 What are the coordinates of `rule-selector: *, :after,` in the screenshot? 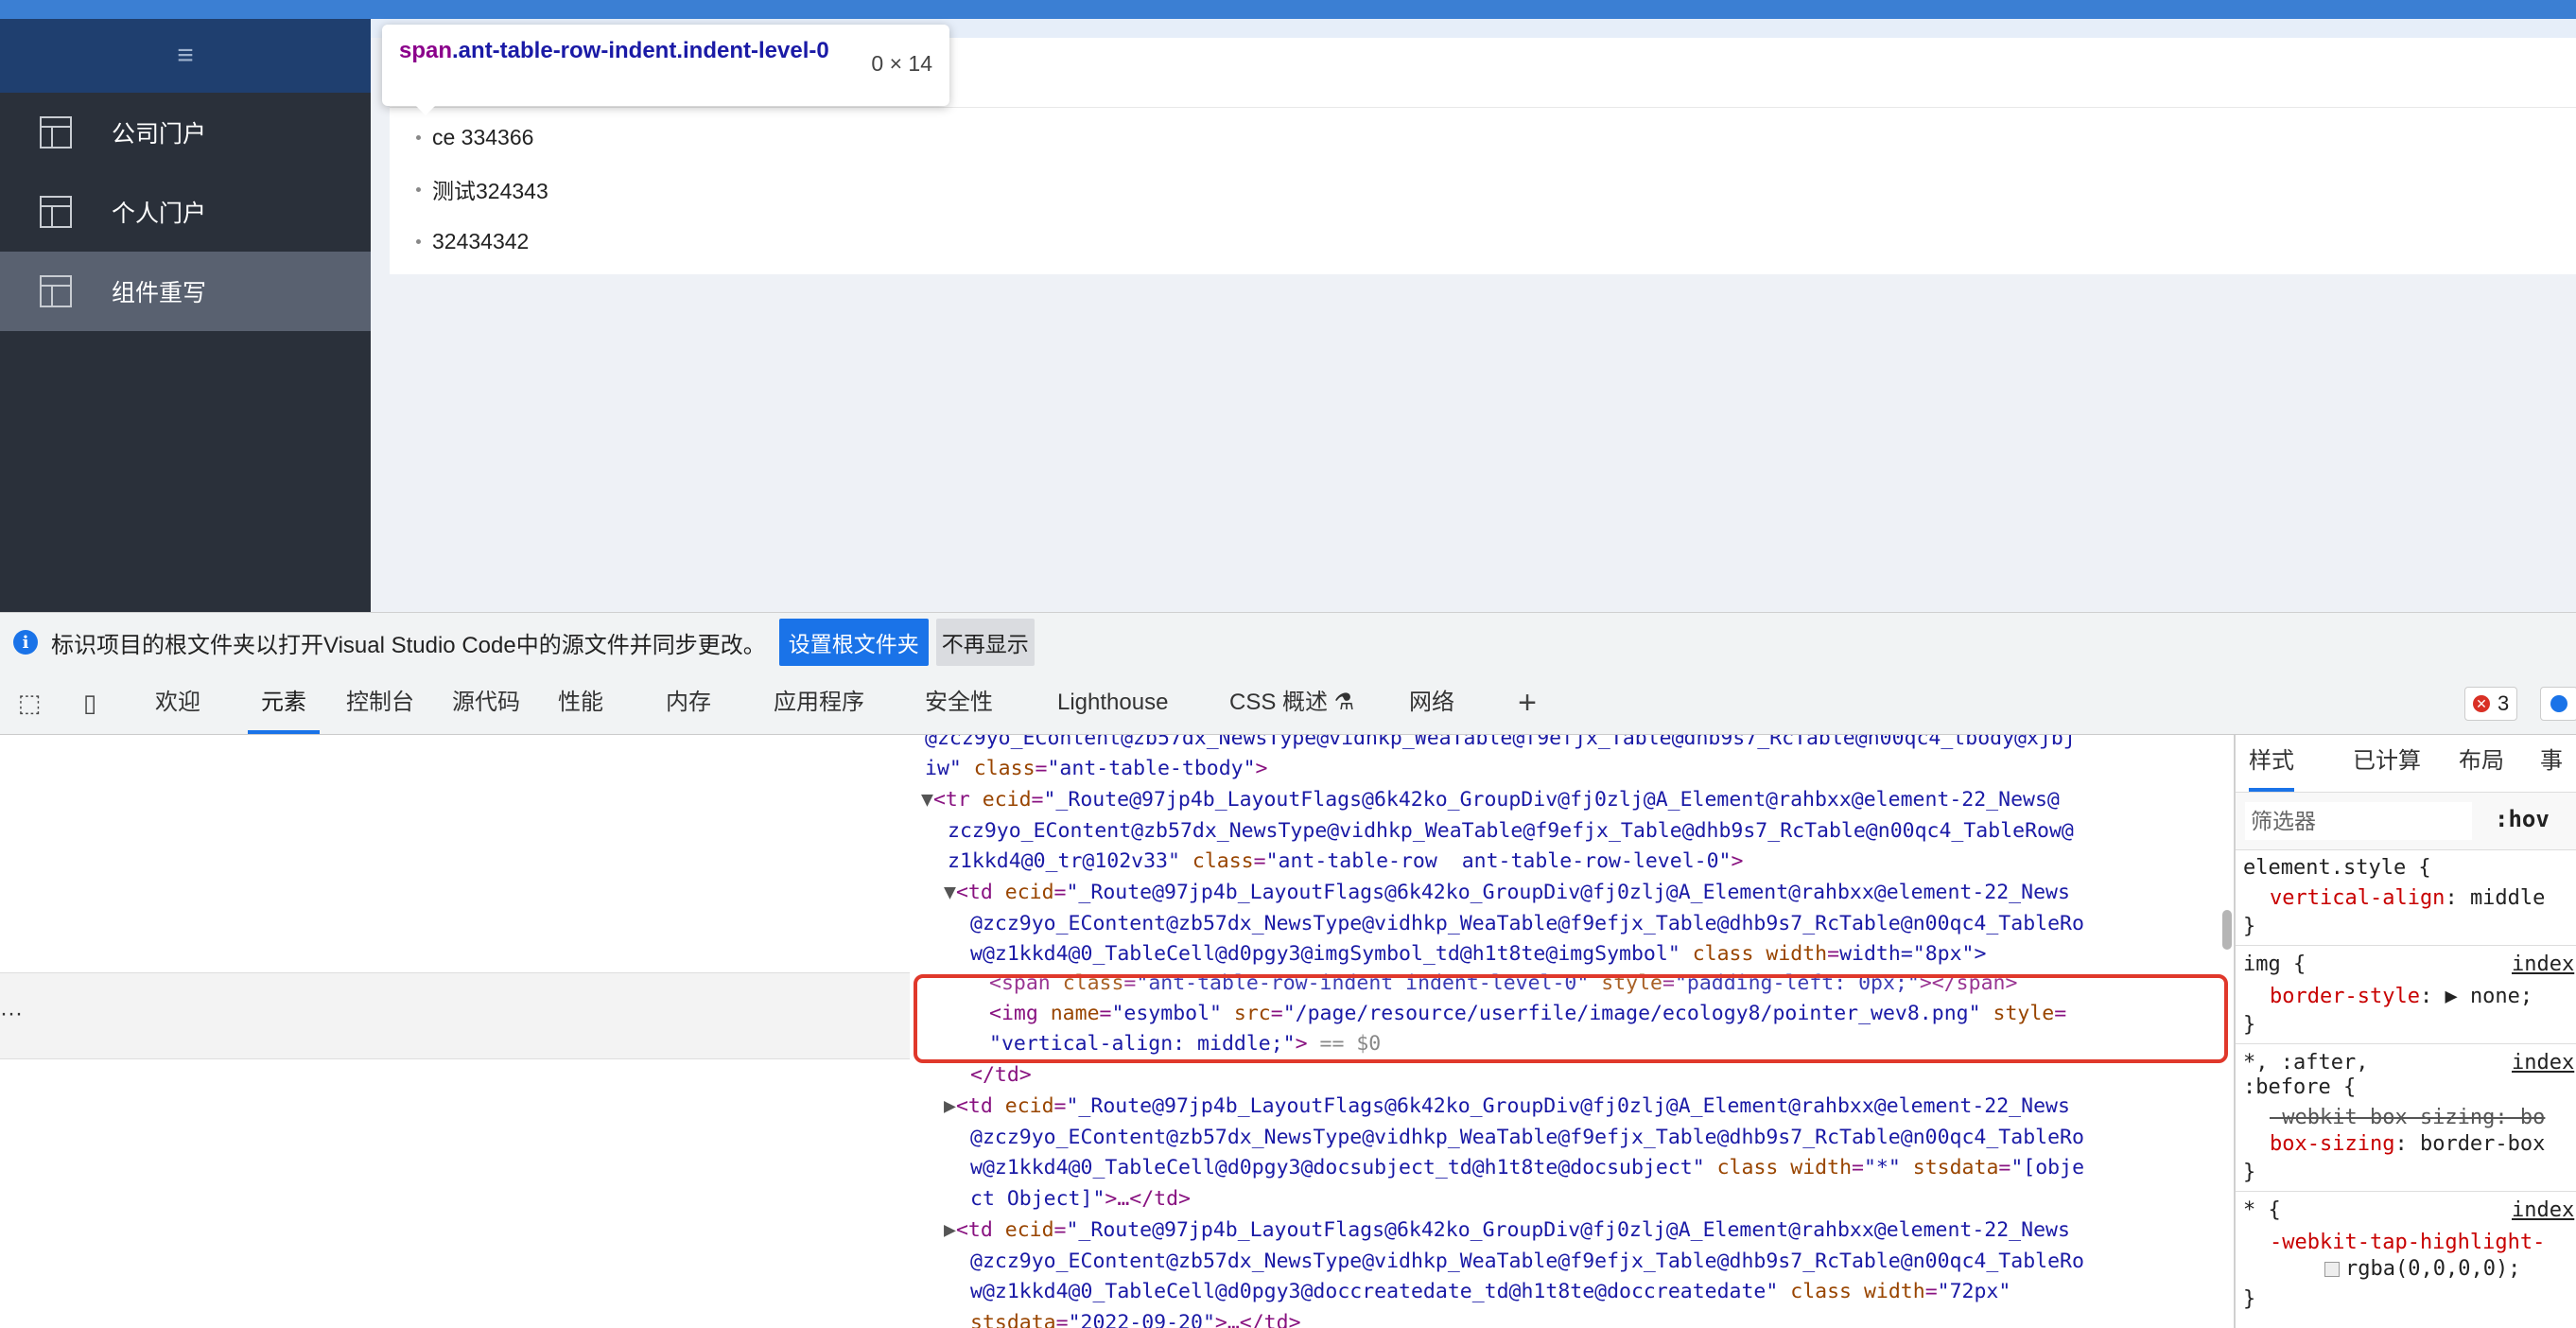 It's located at (2305, 1063).